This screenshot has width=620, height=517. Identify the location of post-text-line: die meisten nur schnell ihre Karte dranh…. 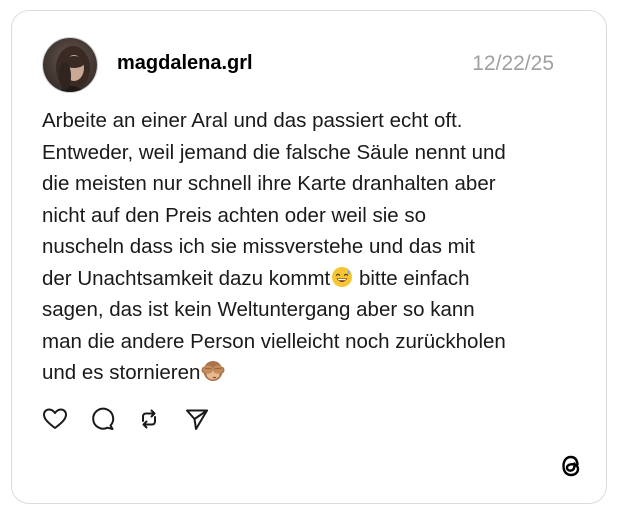
(269, 183).